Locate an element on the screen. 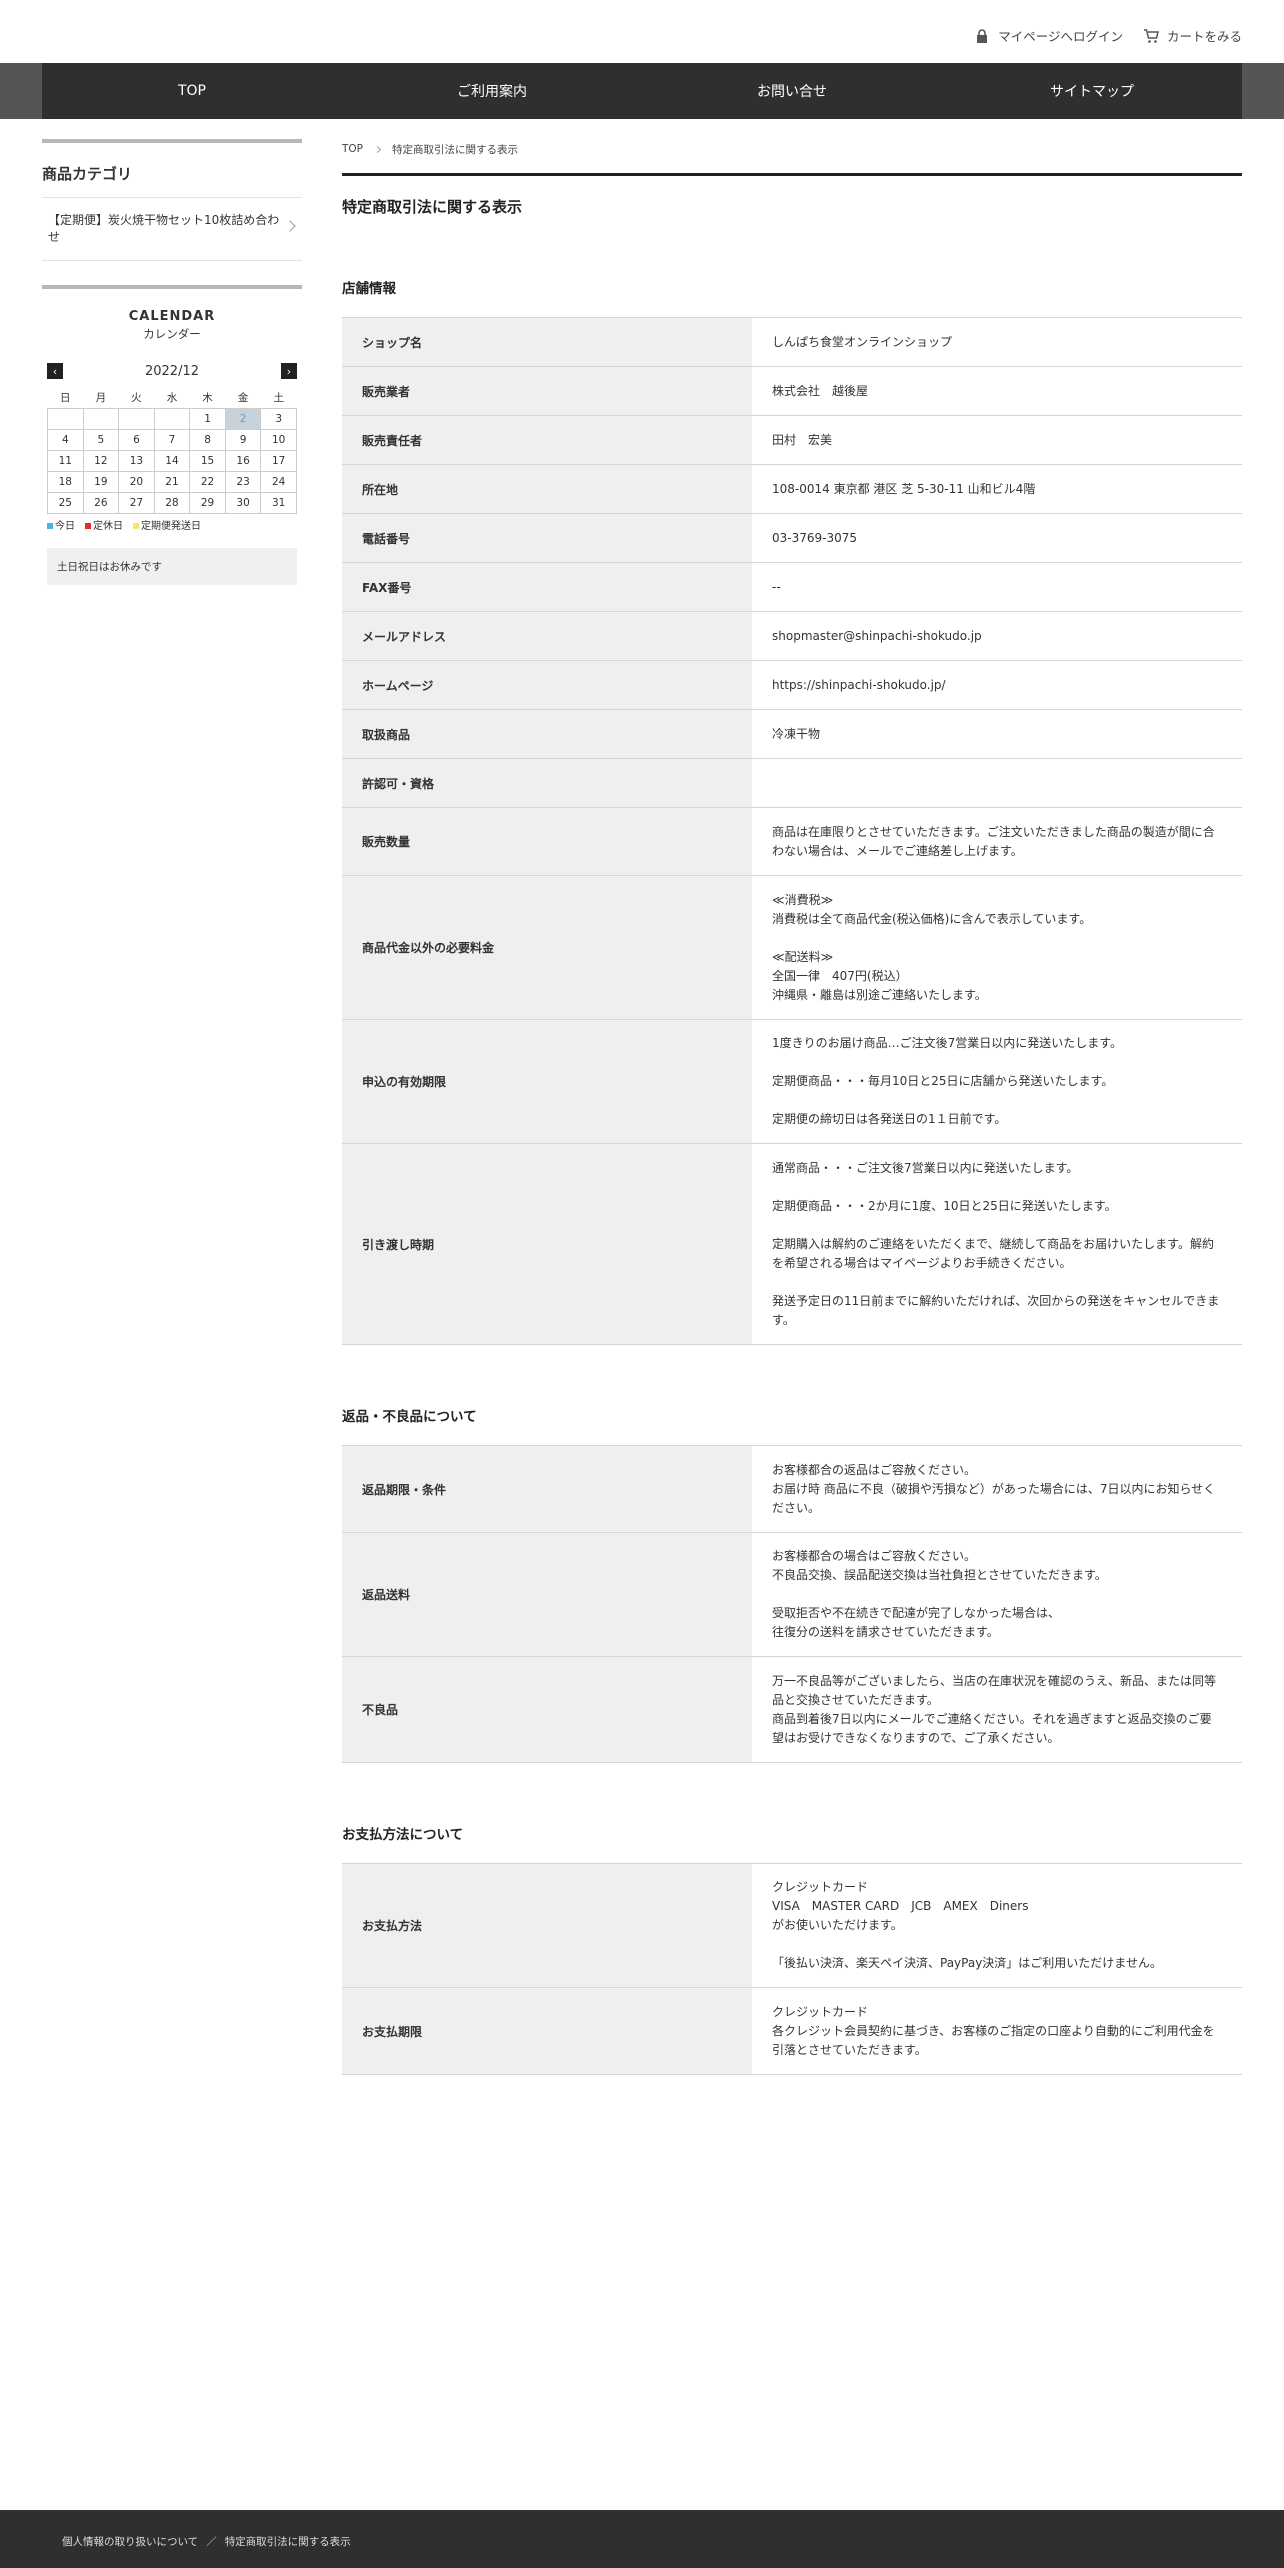 This screenshot has width=1284, height=2568. info-value: shopmaster@shinpachi-shokudo.jp is located at coordinates (877, 635).